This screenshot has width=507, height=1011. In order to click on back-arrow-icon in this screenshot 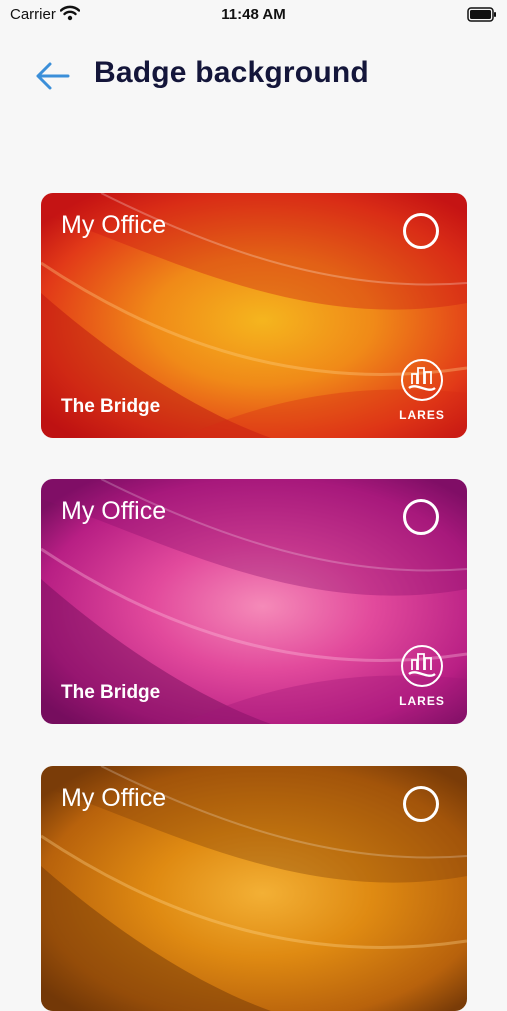, I will do `click(53, 76)`.